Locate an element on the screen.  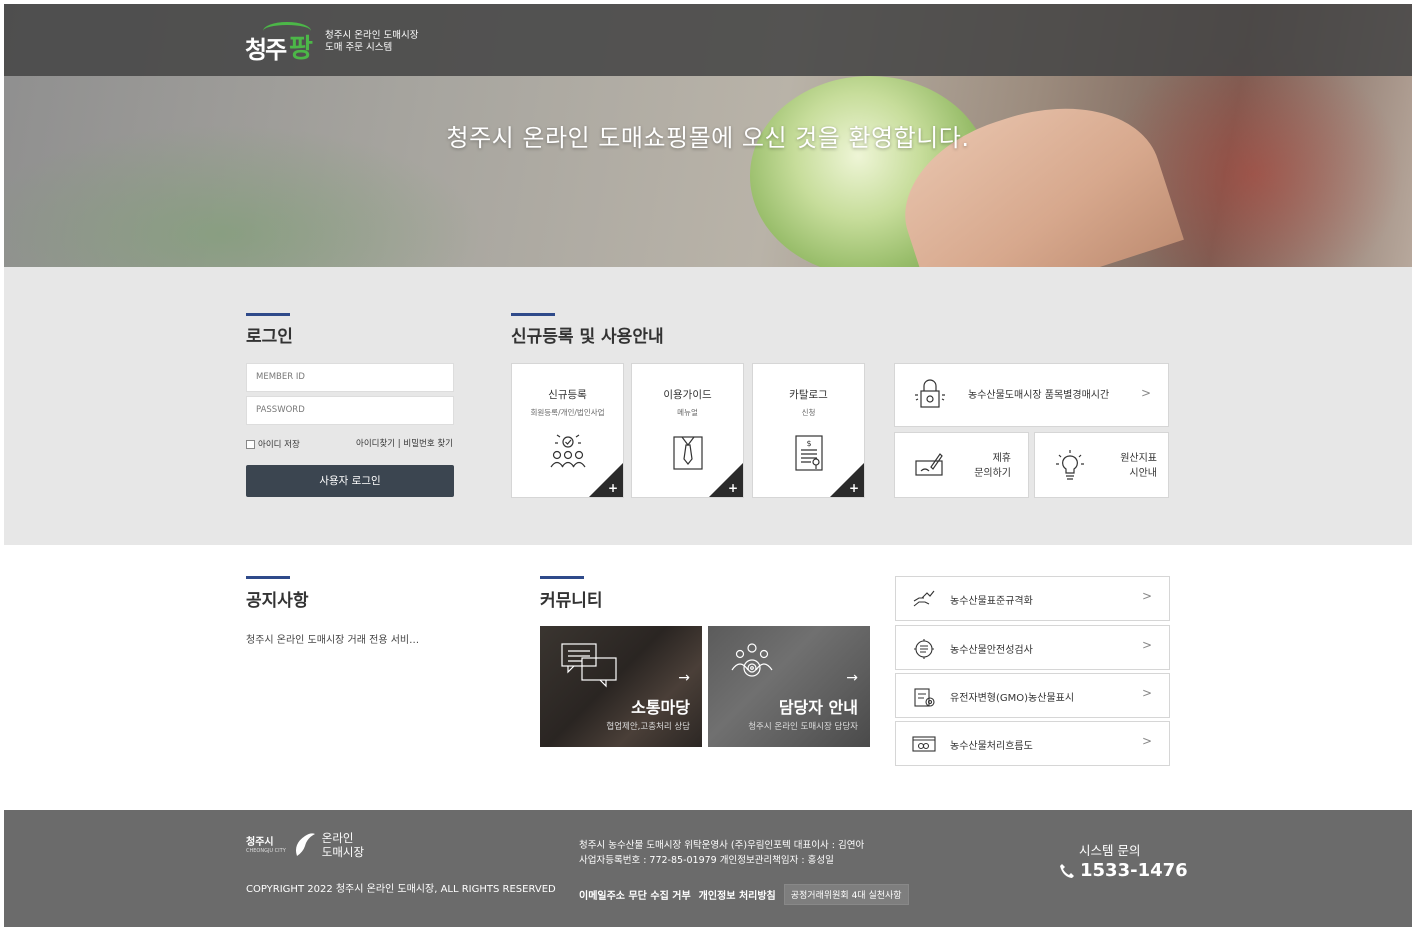
lightbulb-icon is located at coordinates (1070, 465).